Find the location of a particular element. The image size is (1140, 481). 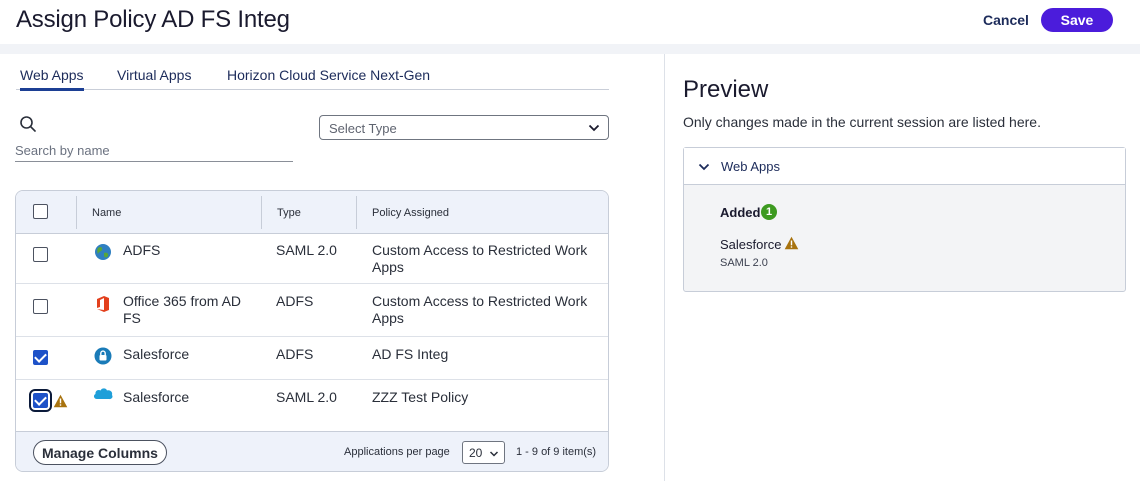

select-all-checkbox is located at coordinates (40, 211).